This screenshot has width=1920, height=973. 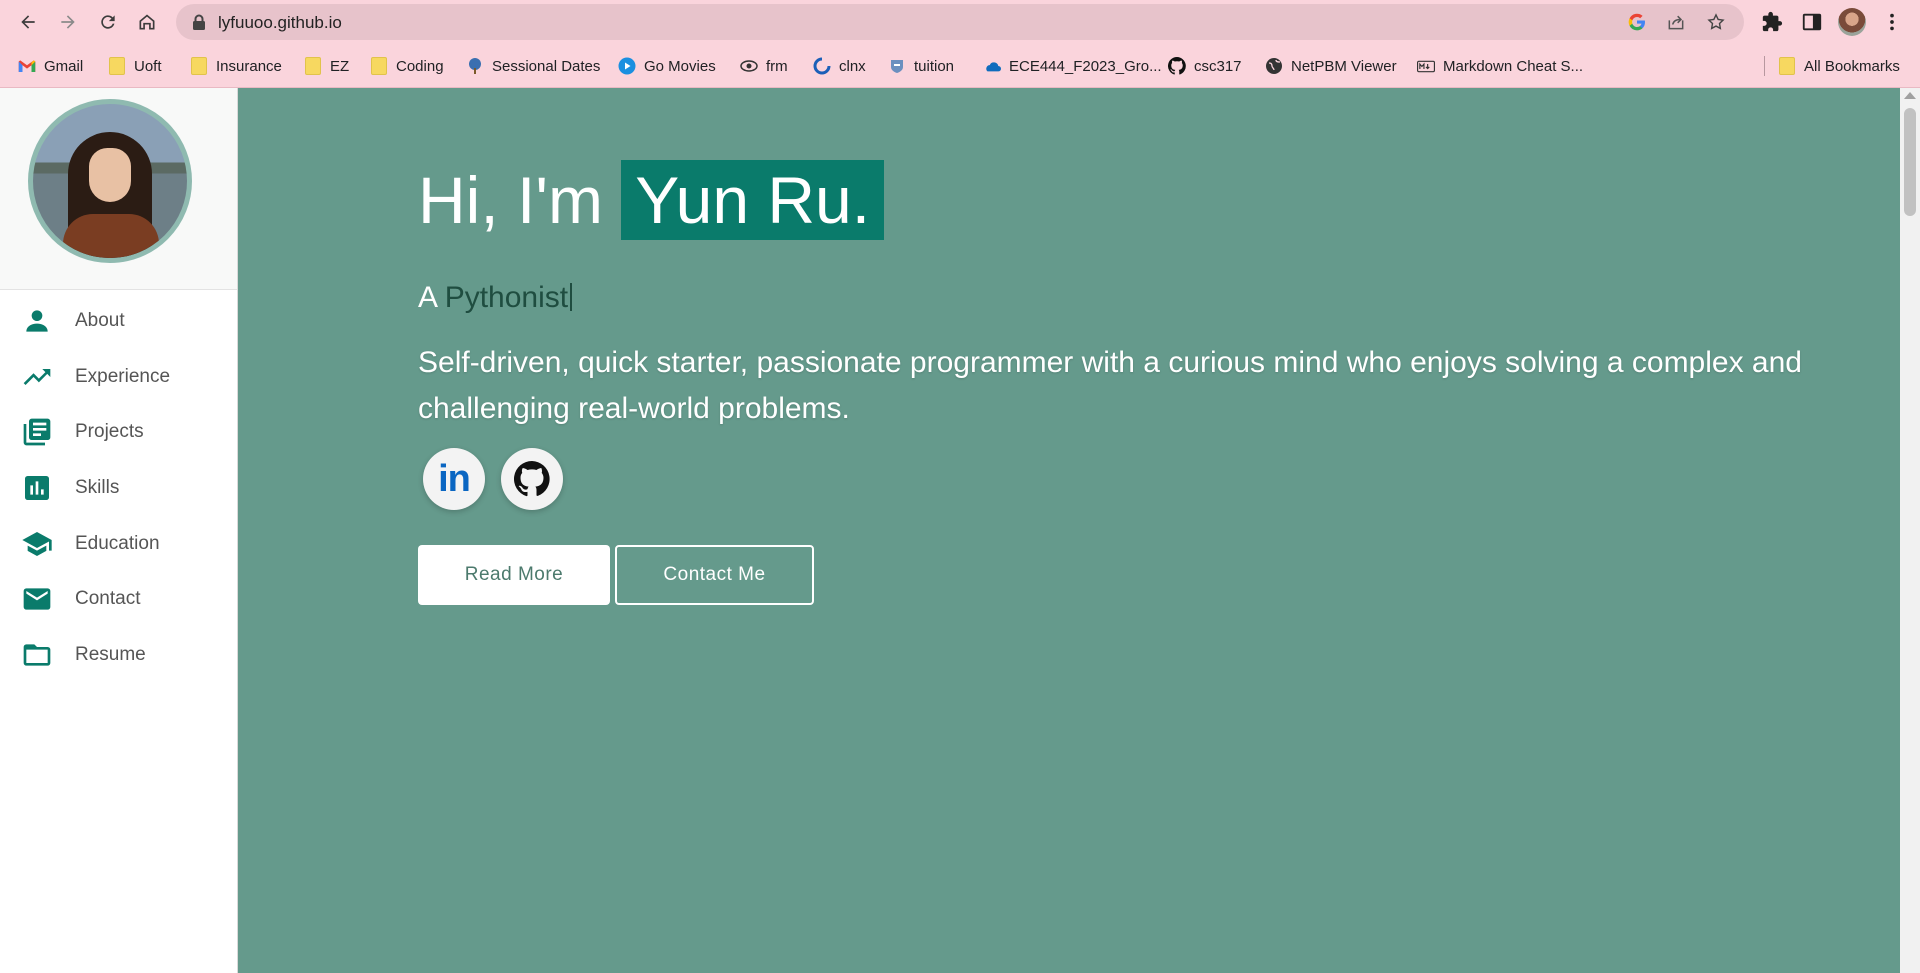 I want to click on sidebar-item-resume: Resume, so click(x=118, y=655).